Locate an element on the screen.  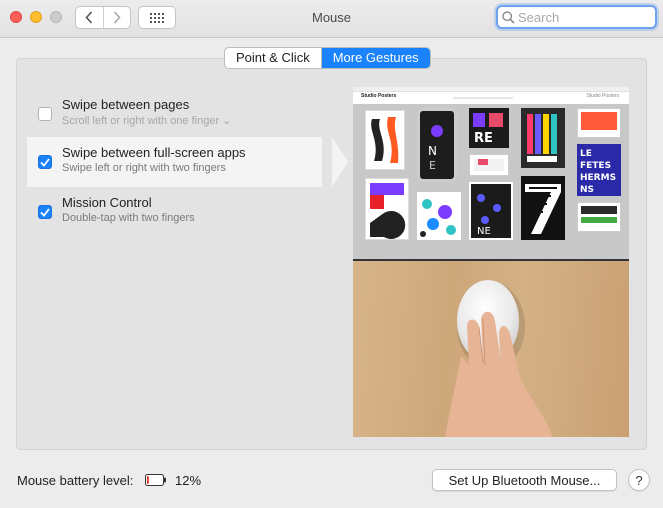
battery-icon is located at coordinates (155, 480).